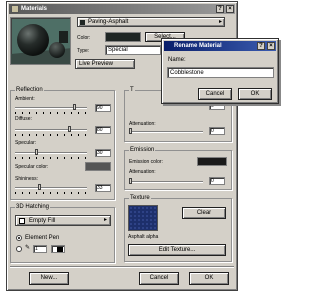 Image resolution: width=320 pixels, height=294 pixels. Describe the element at coordinates (36, 152) in the screenshot. I see `specular-slider-thumb` at that location.